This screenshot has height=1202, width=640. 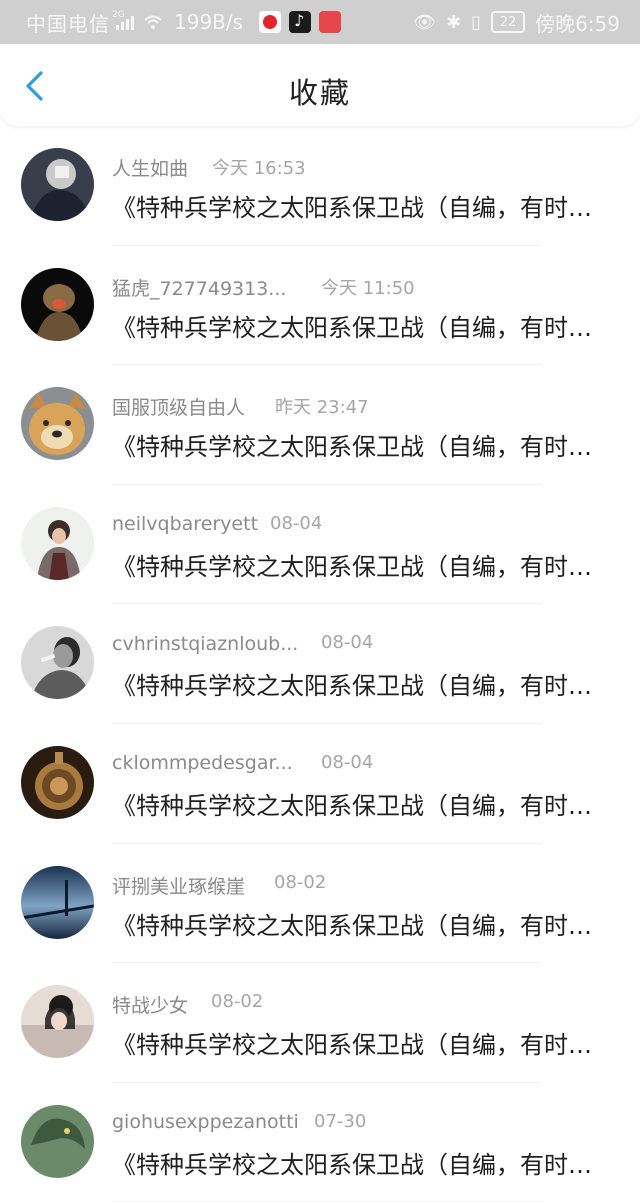 I want to click on bluetooth-icon: ✱, so click(x=454, y=22).